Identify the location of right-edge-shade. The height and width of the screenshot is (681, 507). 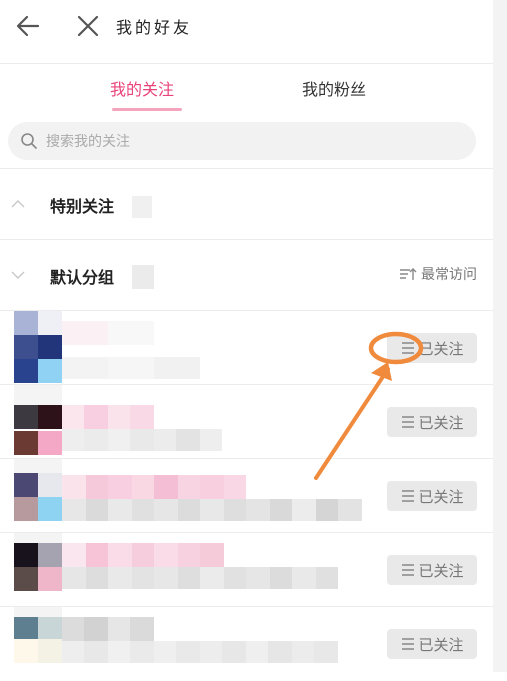
(500, 336).